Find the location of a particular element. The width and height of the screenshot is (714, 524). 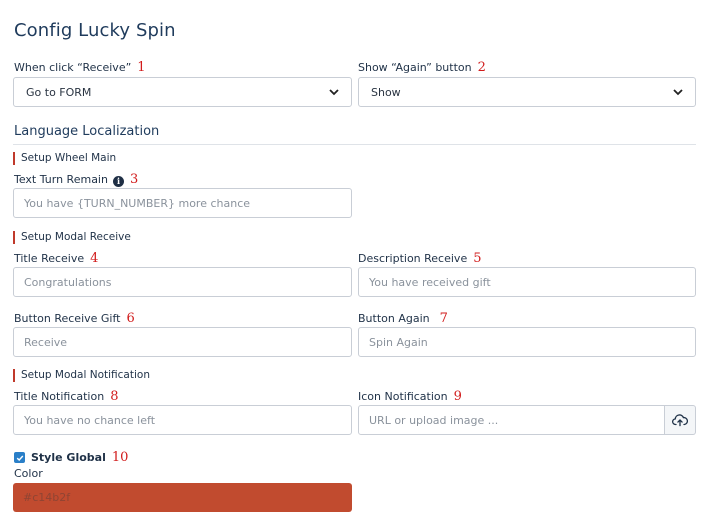

icon-notification-label-text: Icon Notification is located at coordinates (403, 396).